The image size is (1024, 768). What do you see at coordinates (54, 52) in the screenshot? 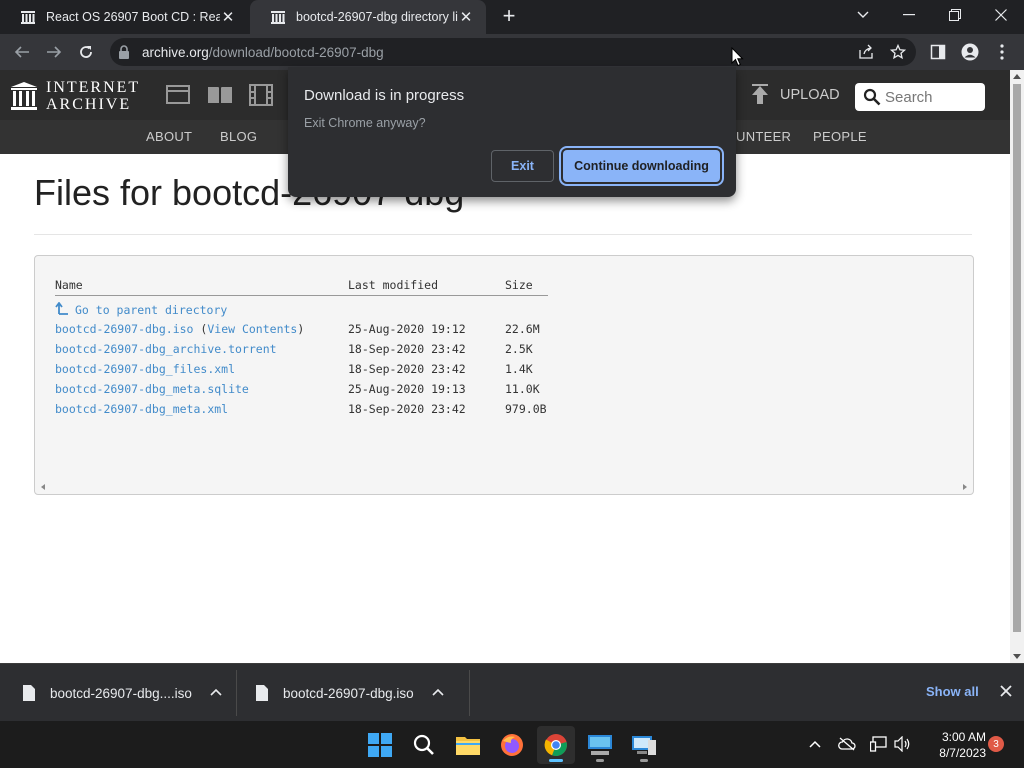
I see `forward-button` at bounding box center [54, 52].